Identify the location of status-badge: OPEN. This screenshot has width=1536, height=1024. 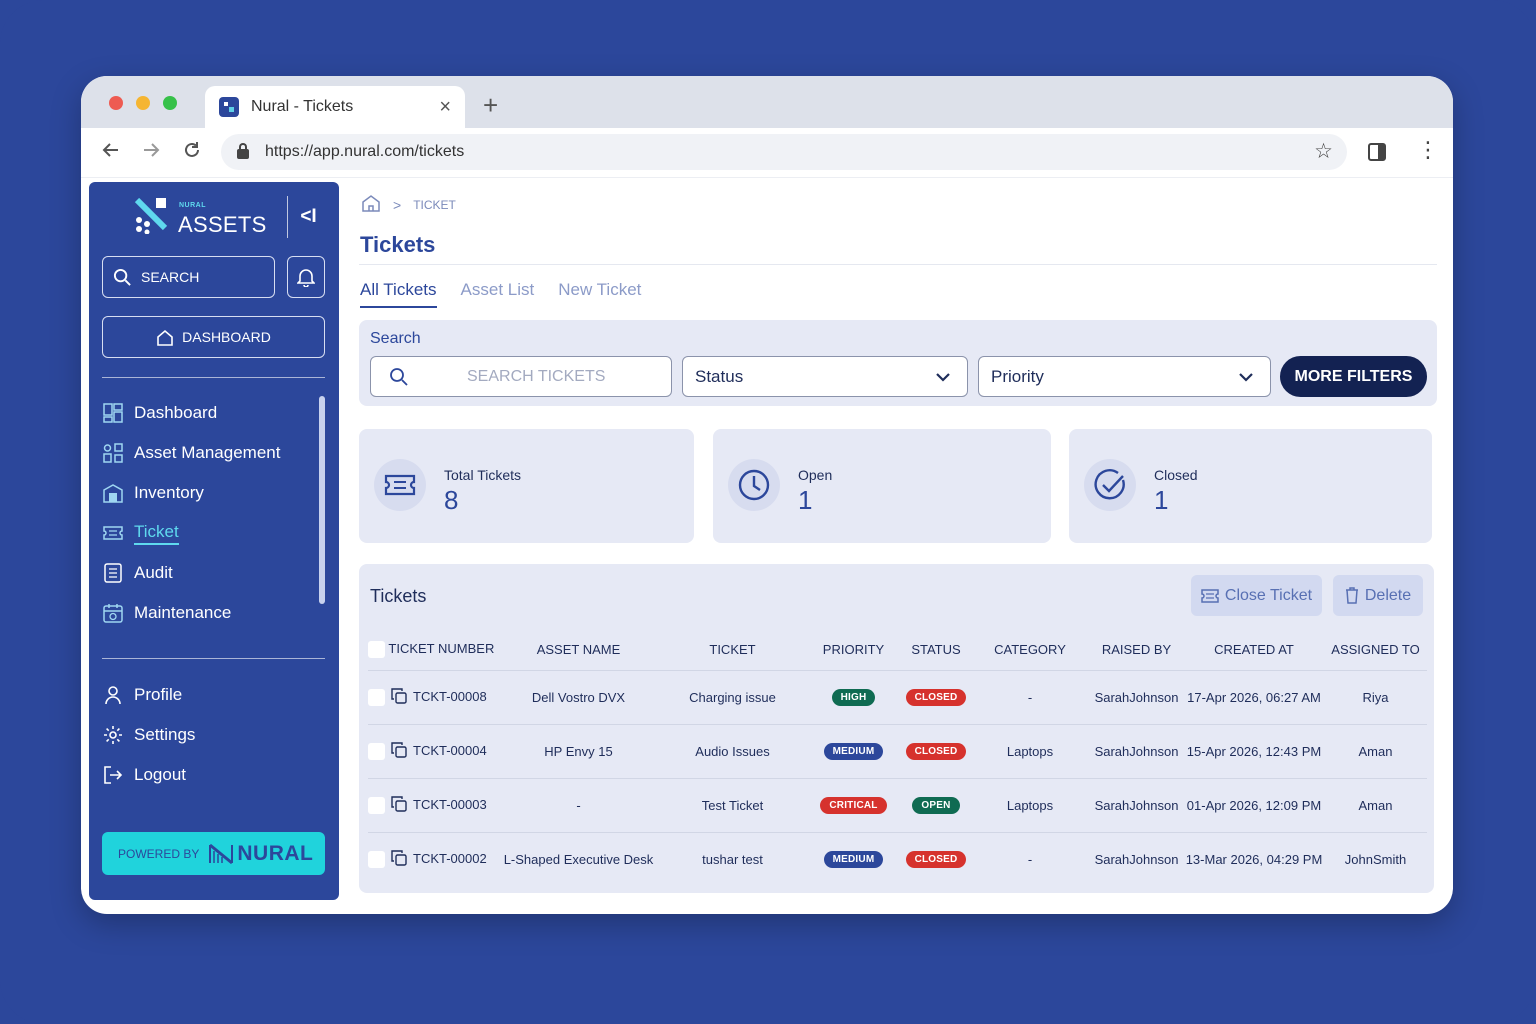
(936, 805).